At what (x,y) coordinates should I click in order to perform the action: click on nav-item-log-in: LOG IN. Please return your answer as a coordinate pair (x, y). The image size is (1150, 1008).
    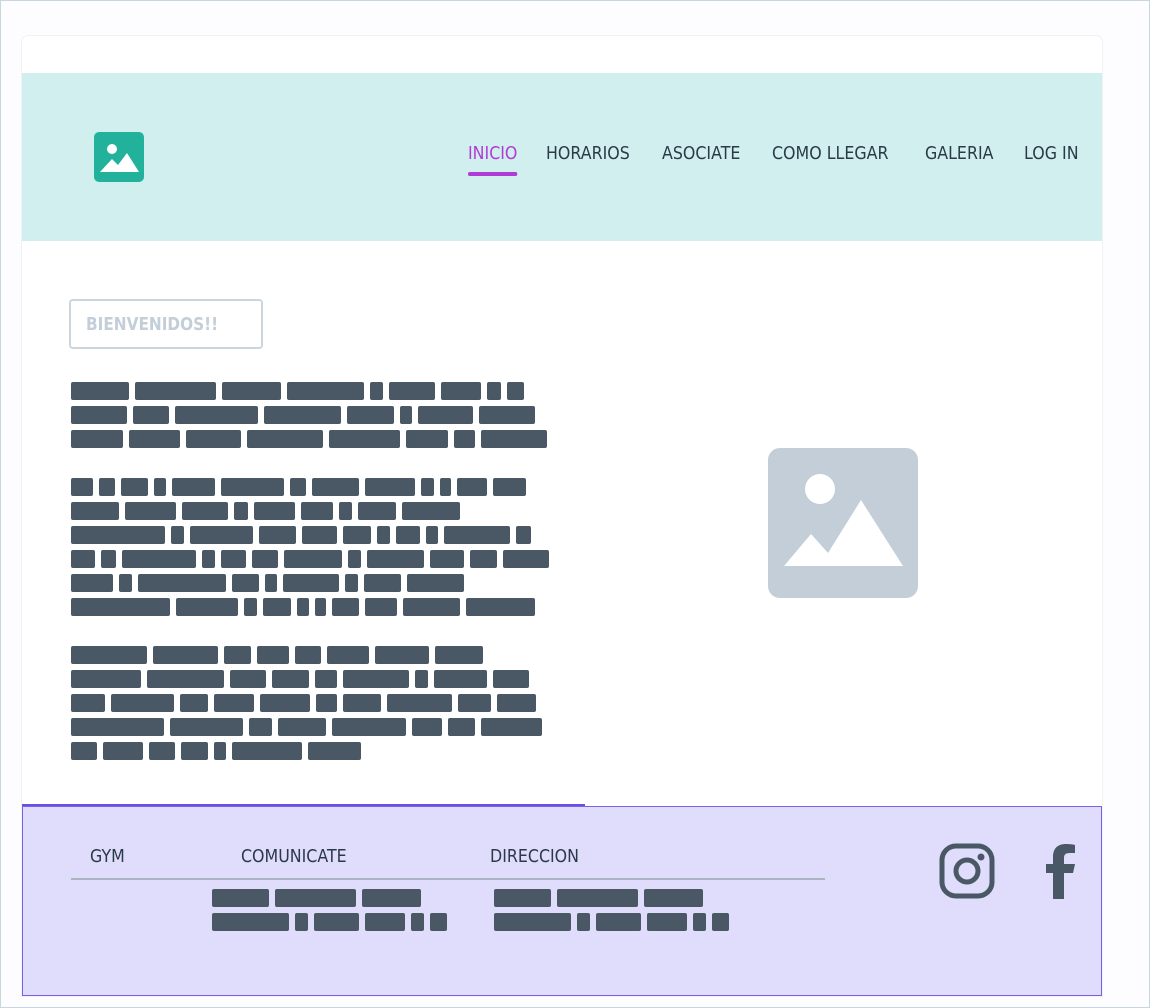
    Looking at the image, I should click on (1051, 159).